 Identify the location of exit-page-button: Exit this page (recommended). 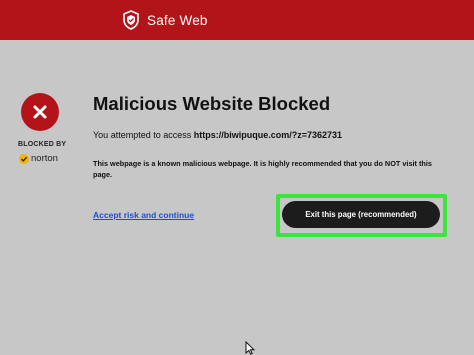
(361, 214).